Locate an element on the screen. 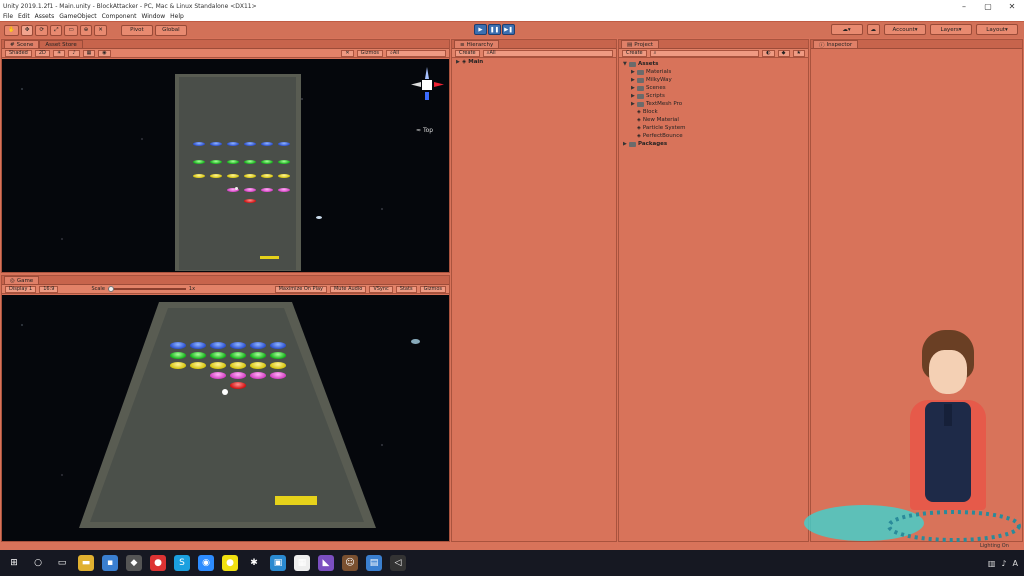 This screenshot has height=576, width=1024. volume-icon: ♪ is located at coordinates (1003, 563).